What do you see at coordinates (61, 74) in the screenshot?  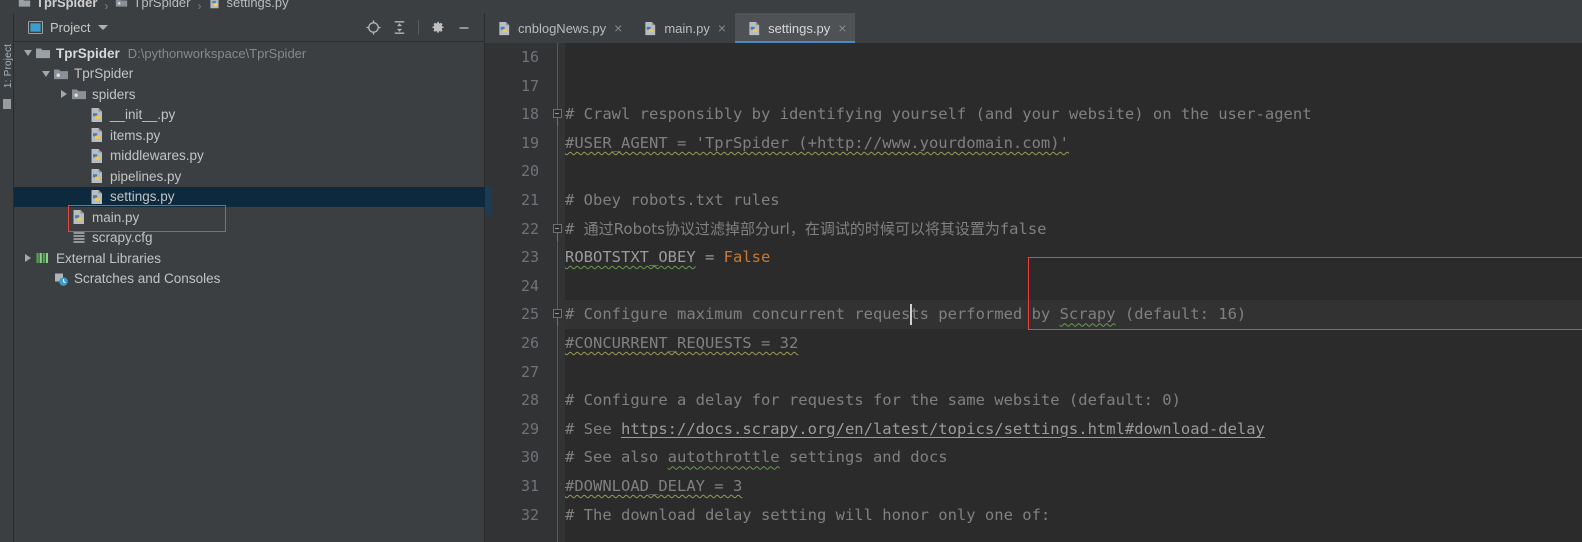 I see `module-folder-icon` at bounding box center [61, 74].